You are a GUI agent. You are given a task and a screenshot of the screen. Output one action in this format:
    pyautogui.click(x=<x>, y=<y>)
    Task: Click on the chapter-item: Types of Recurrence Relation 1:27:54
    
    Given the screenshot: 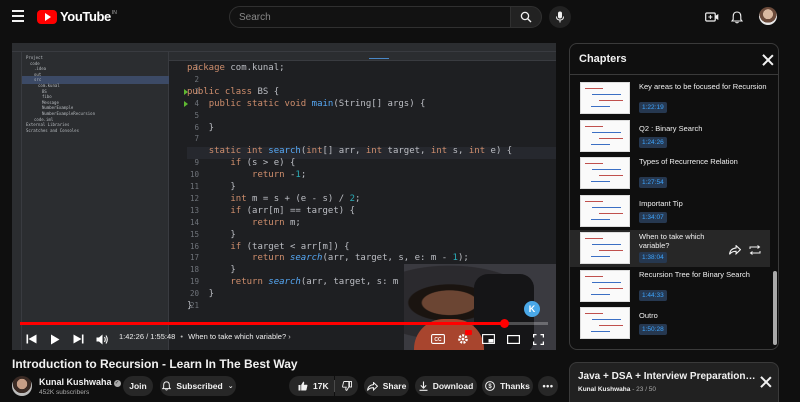 What is the action you would take?
    pyautogui.click(x=670, y=173)
    